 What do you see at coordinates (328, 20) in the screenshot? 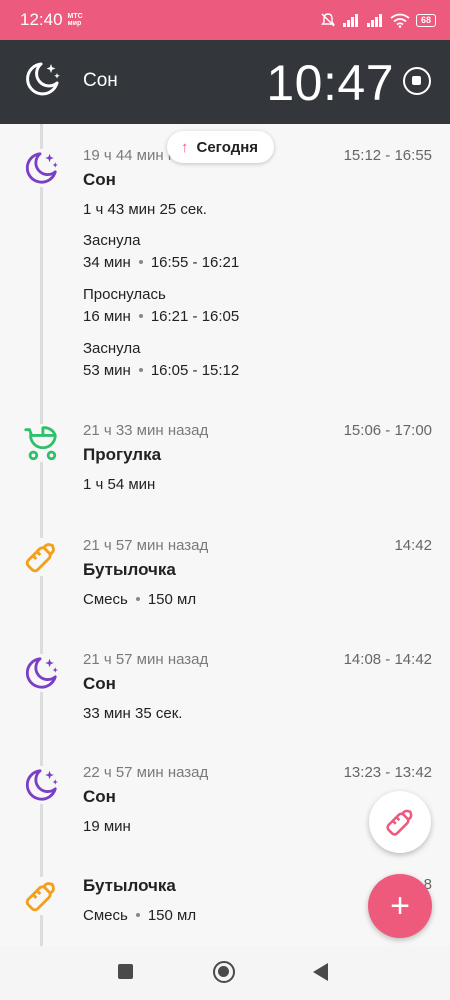
I see `mute-icon` at bounding box center [328, 20].